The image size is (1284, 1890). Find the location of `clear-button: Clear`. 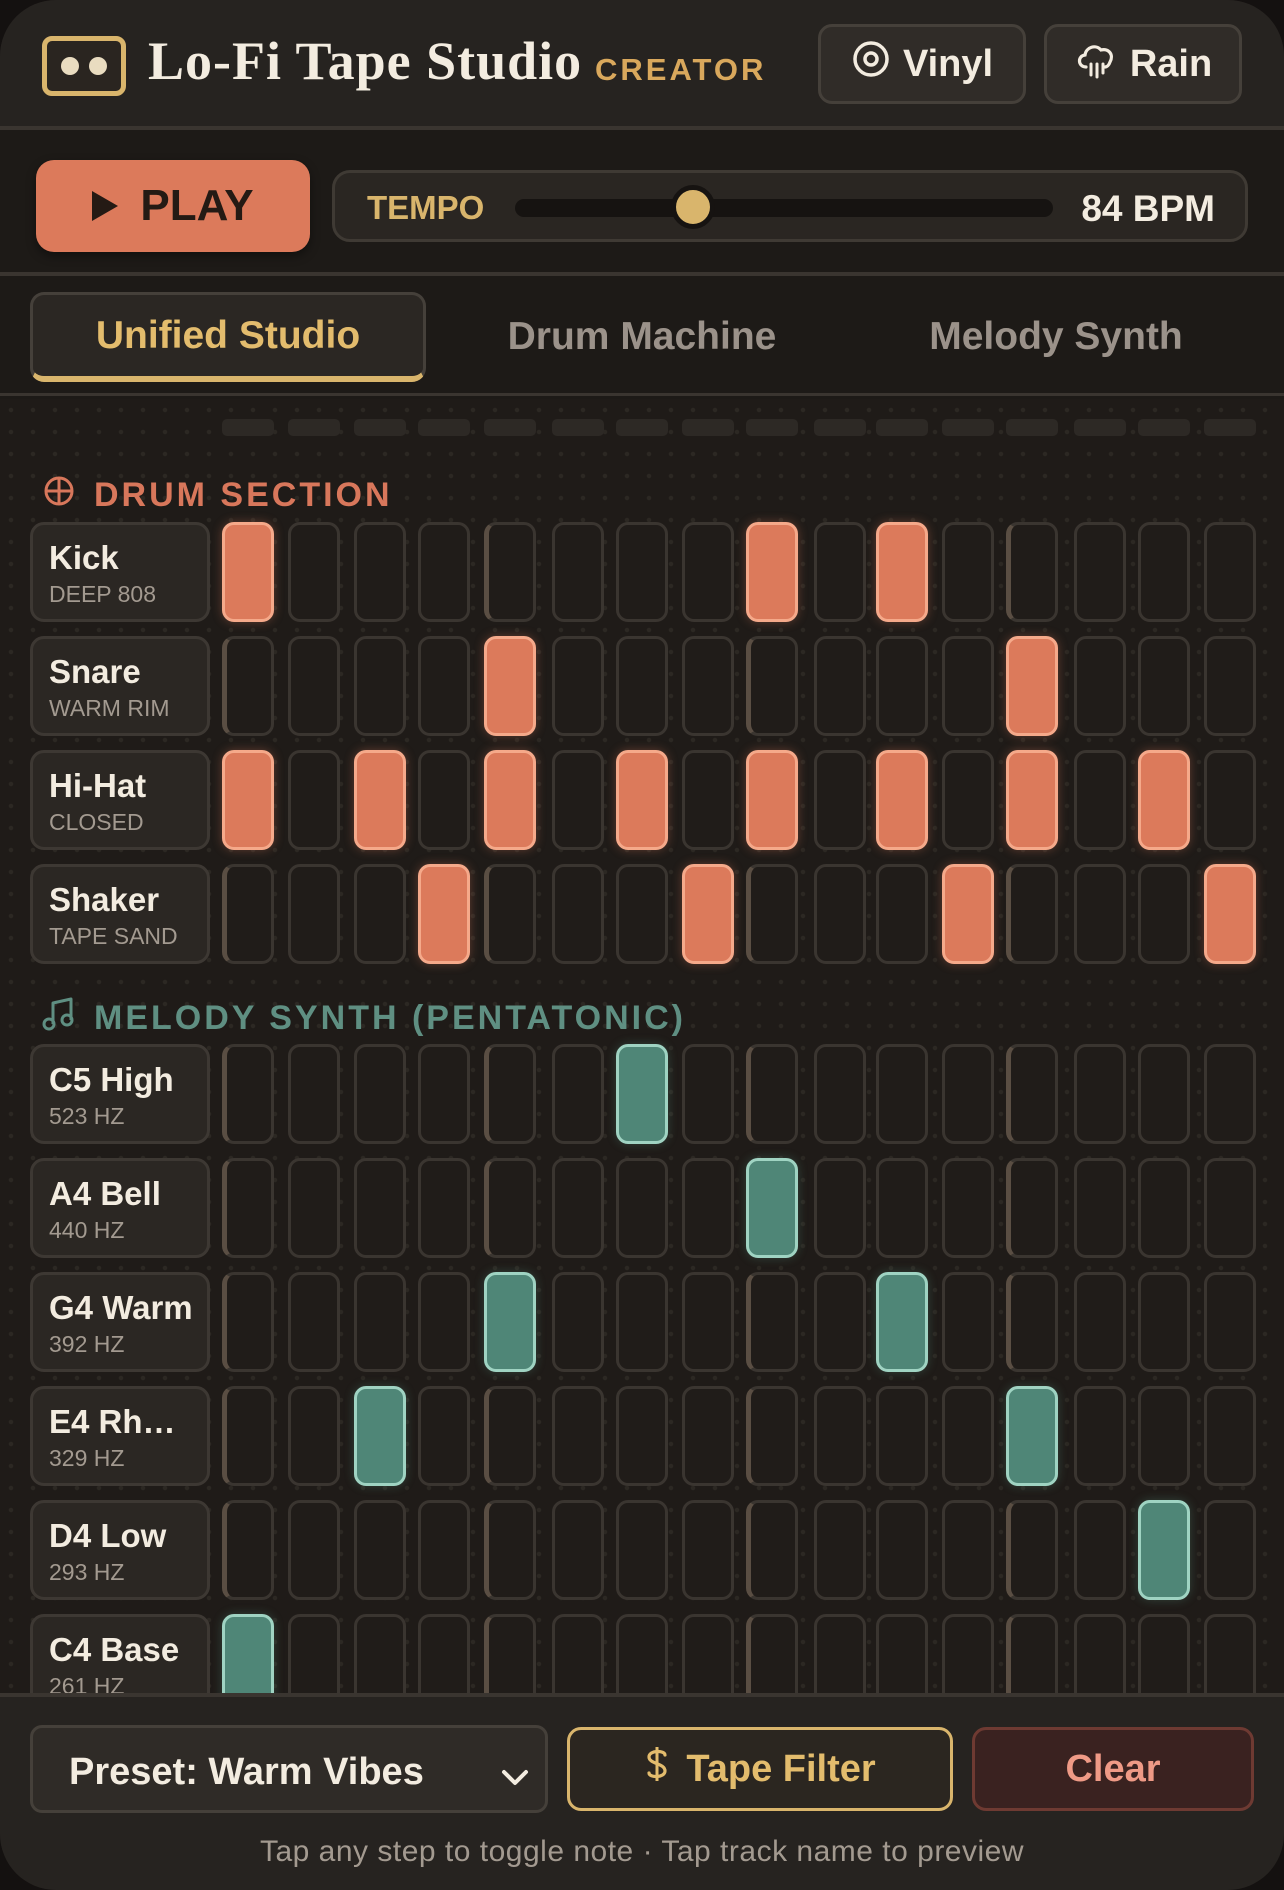

clear-button: Clear is located at coordinates (1113, 1769).